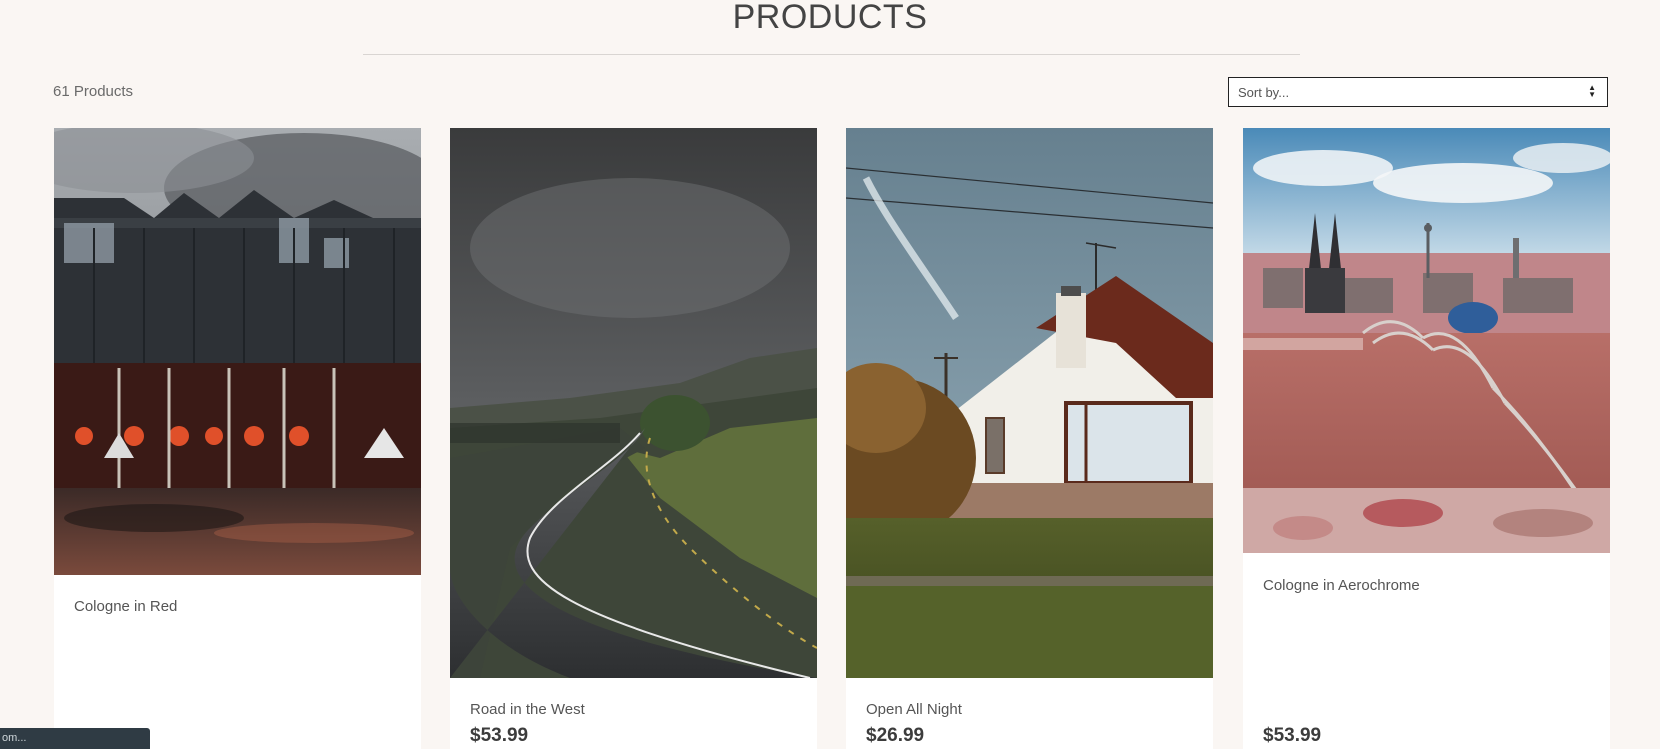 This screenshot has width=1660, height=749. What do you see at coordinates (895, 735) in the screenshot?
I see `product-price: $26.99` at bounding box center [895, 735].